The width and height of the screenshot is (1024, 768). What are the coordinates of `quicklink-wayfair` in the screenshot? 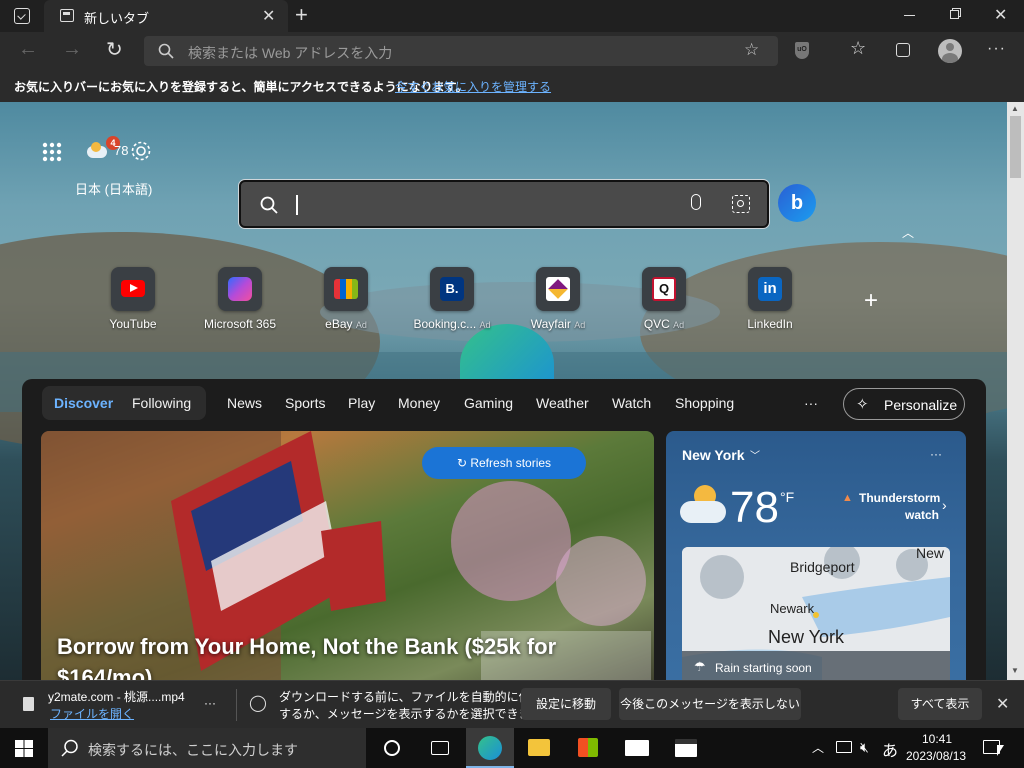 It's located at (558, 289).